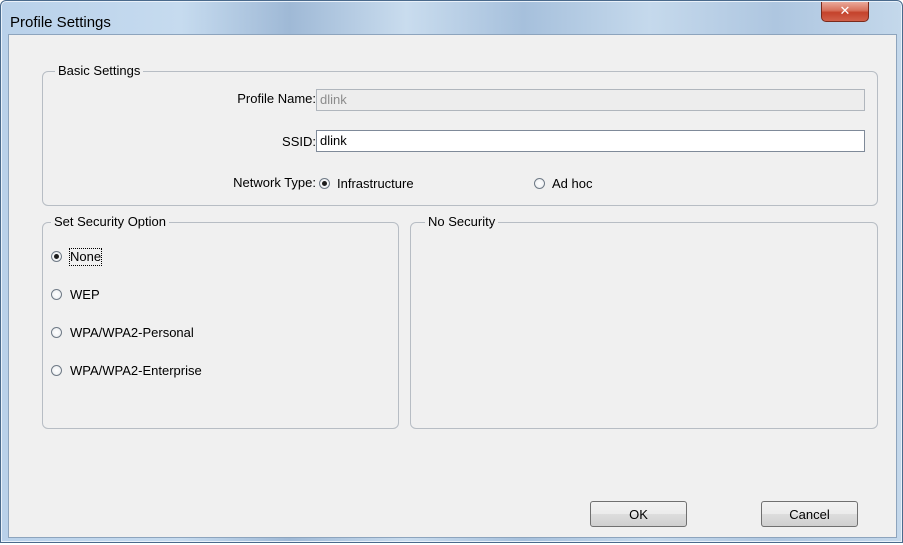 This screenshot has height=545, width=903. Describe the element at coordinates (85, 295) in the screenshot. I see `security-wep-label: WEP` at that location.